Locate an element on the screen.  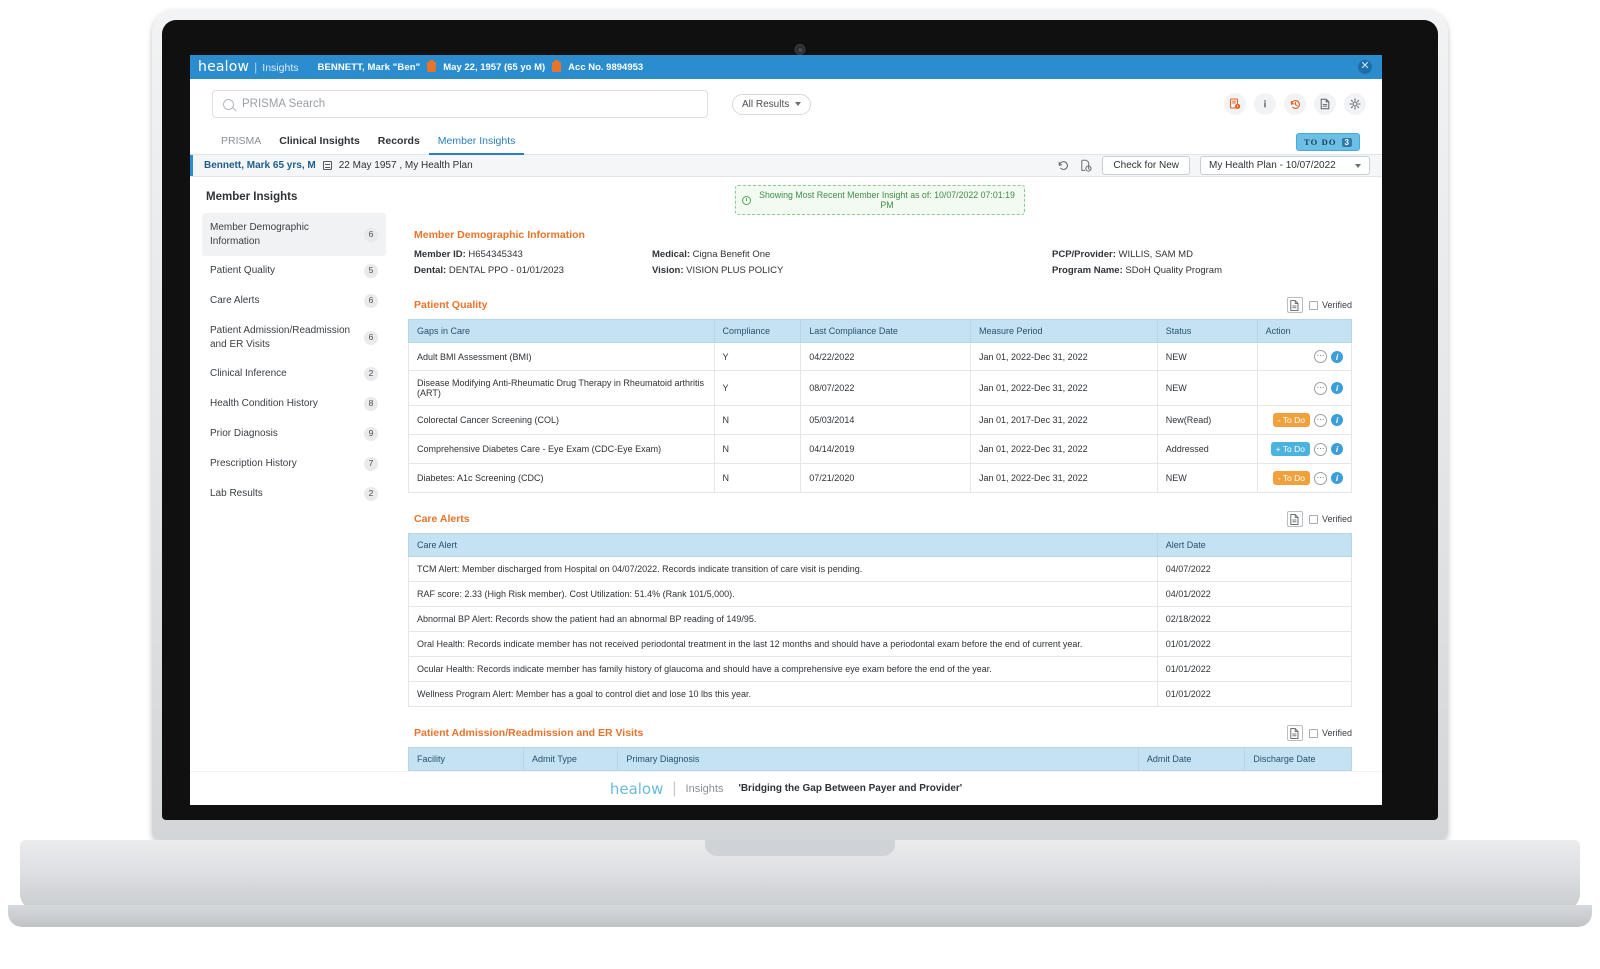
cell-last-date: 05/03/2014 is located at coordinates (886, 420).